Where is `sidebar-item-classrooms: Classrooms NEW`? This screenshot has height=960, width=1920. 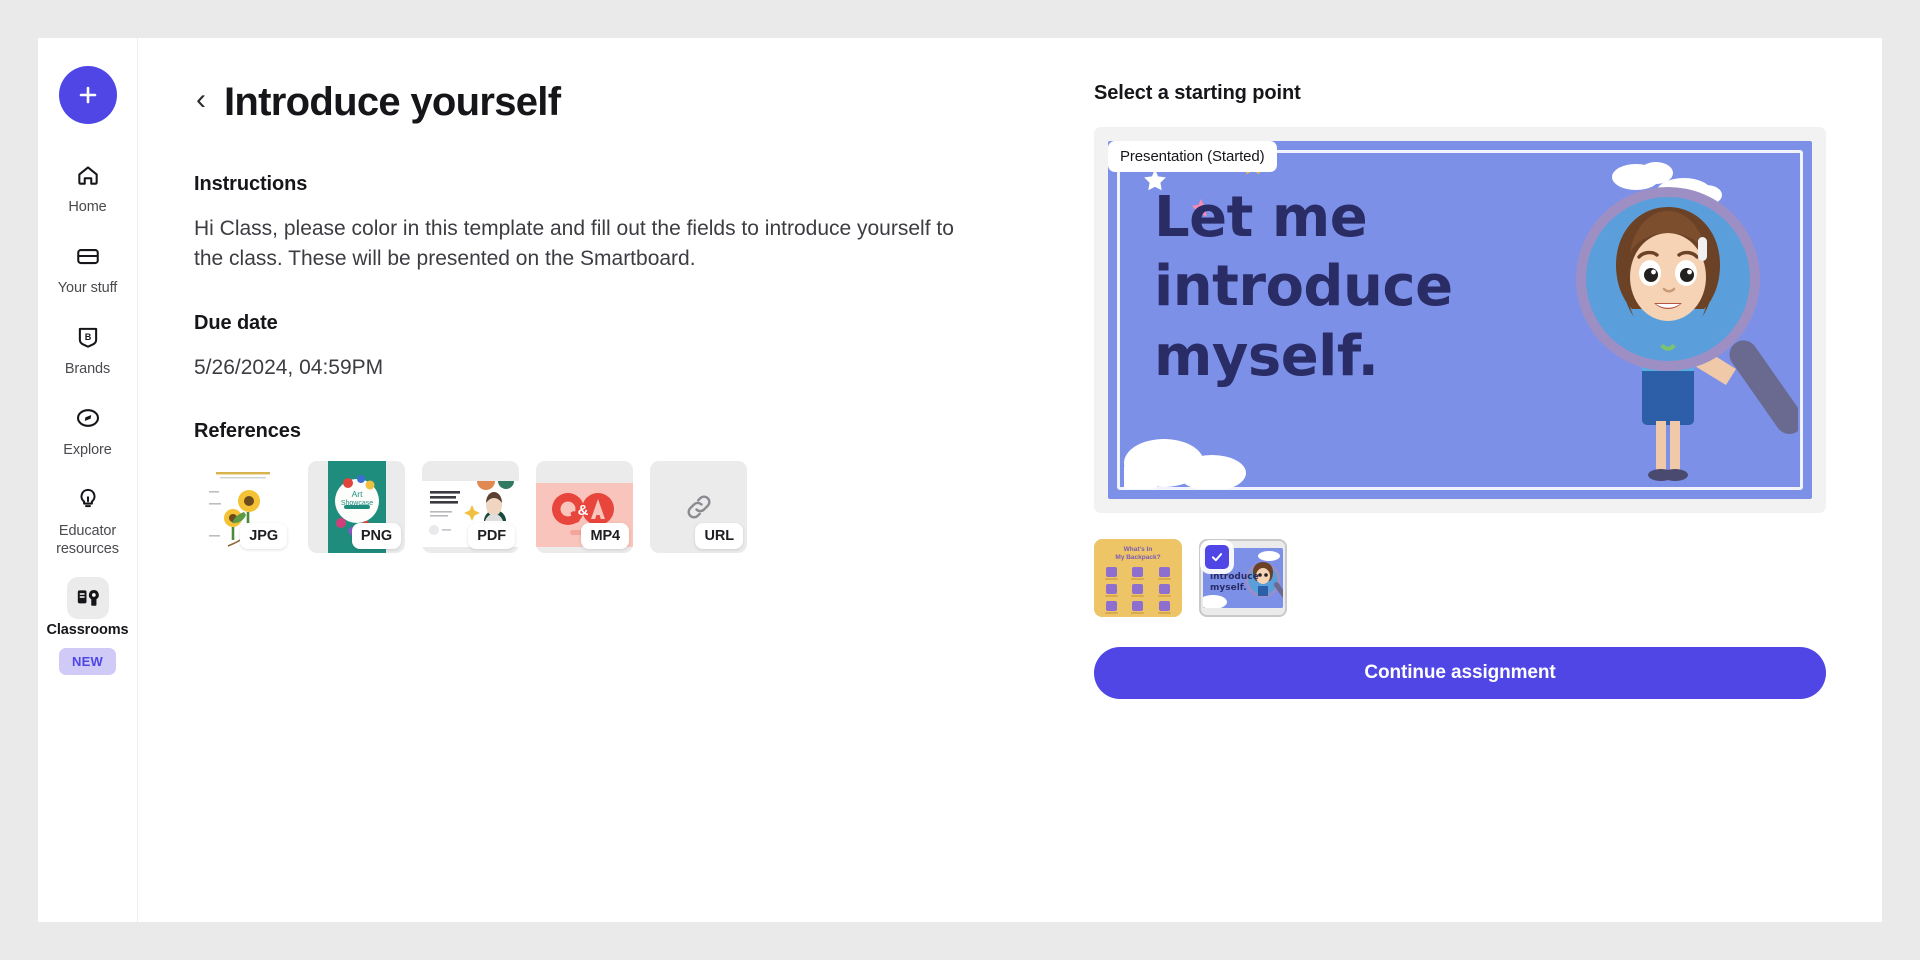 sidebar-item-classrooms: Classrooms NEW is located at coordinates (87, 625).